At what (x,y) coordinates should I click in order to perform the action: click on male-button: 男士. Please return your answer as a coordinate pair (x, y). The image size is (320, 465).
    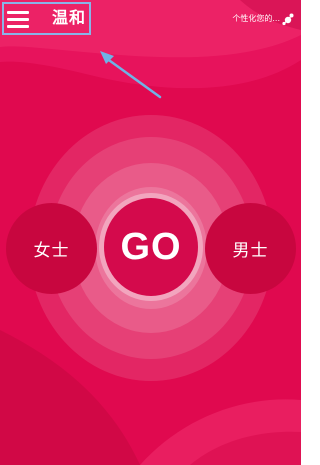
    Looking at the image, I should click on (250, 248).